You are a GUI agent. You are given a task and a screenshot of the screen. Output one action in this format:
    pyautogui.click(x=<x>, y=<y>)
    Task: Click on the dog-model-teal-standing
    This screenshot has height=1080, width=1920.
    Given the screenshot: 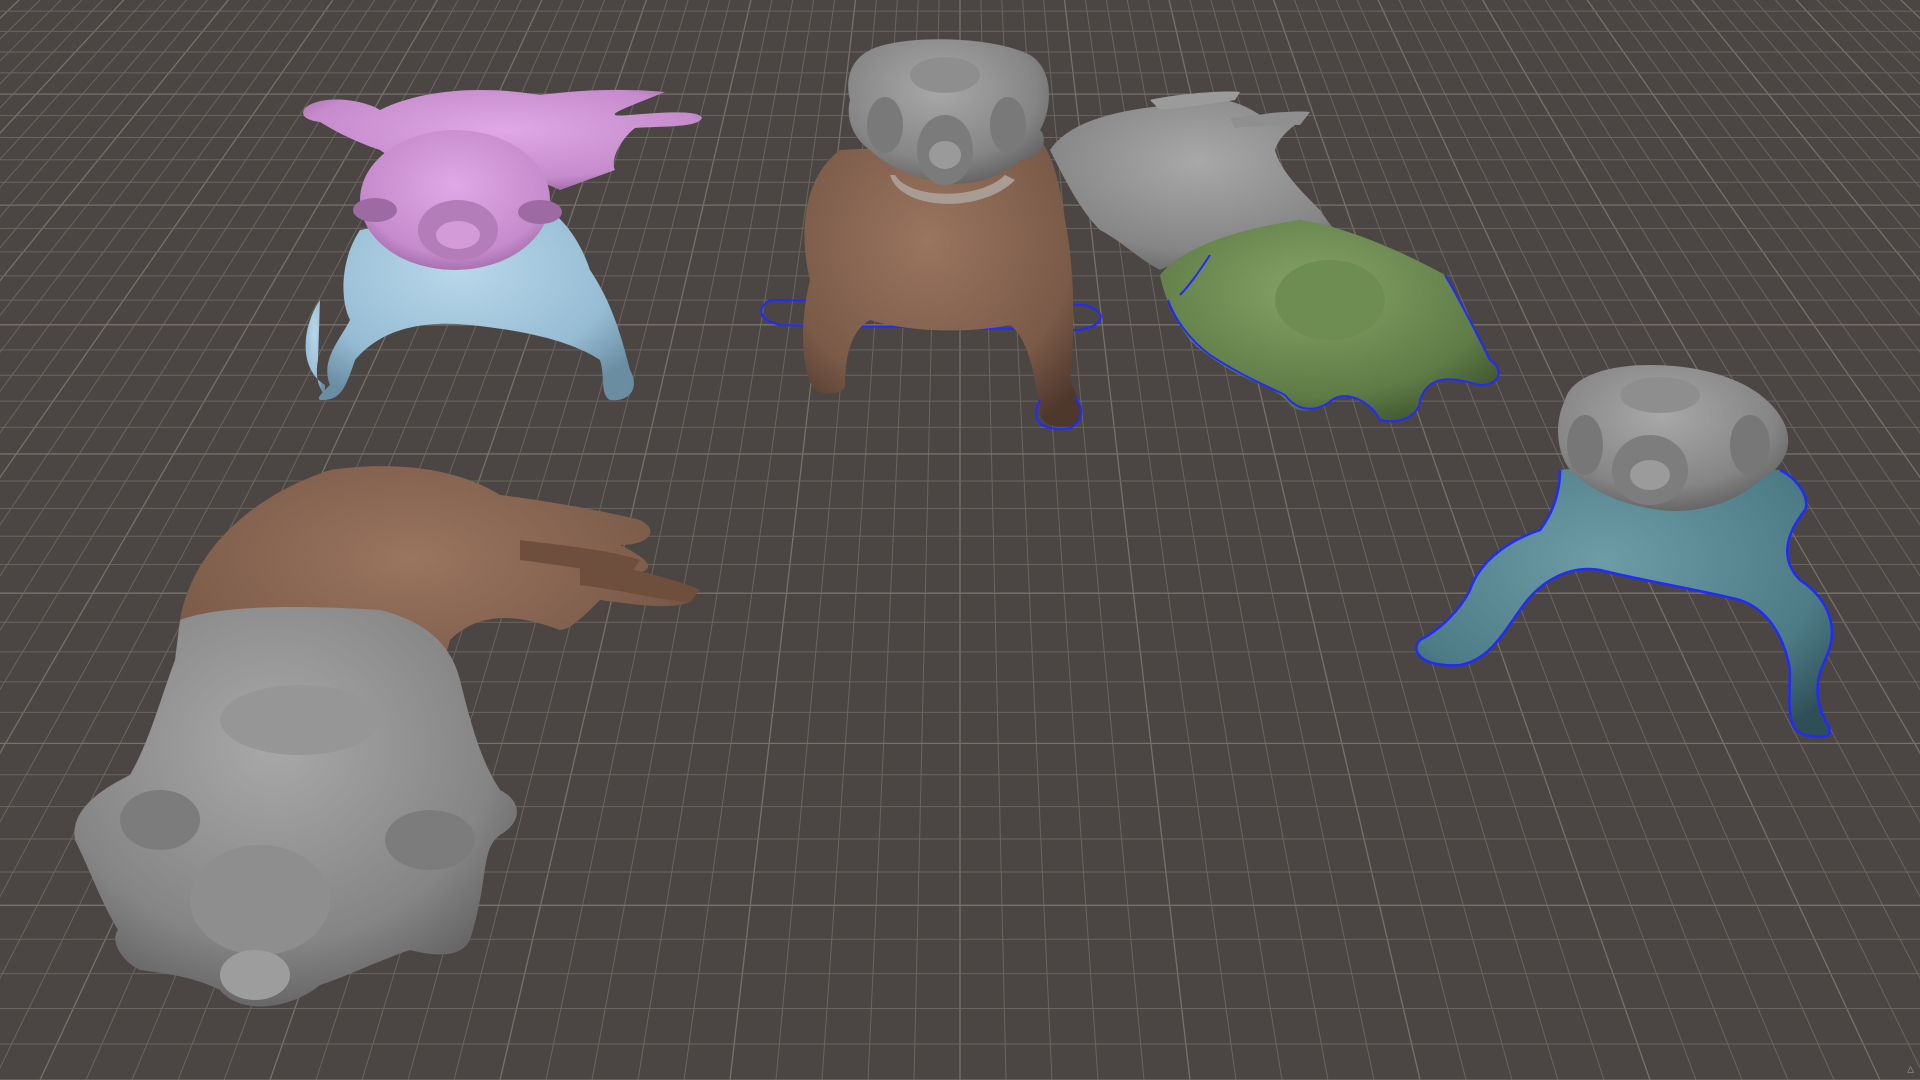 What is the action you would take?
    pyautogui.click(x=1624, y=552)
    